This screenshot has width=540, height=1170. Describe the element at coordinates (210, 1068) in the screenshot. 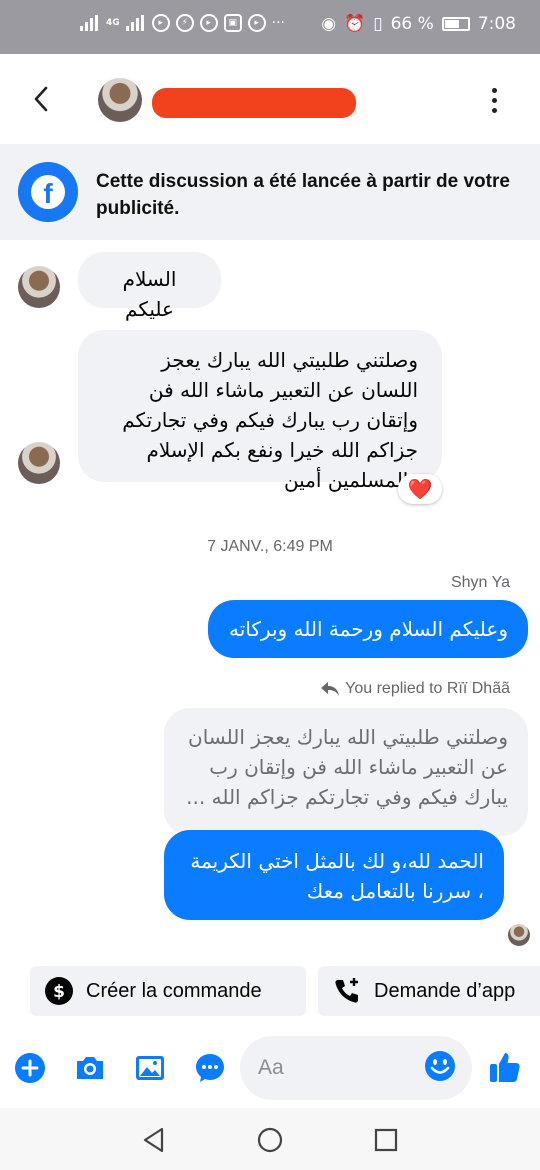

I see `chat-icon` at that location.